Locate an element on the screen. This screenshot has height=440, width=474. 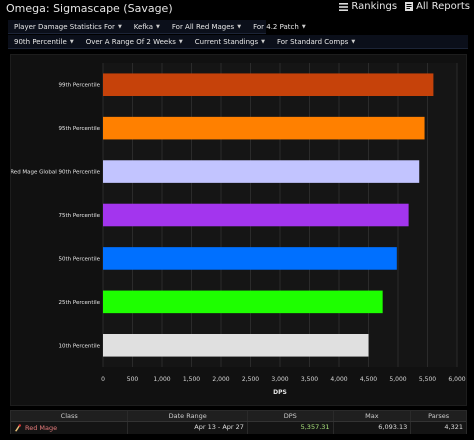
reports-icon is located at coordinates (409, 6).